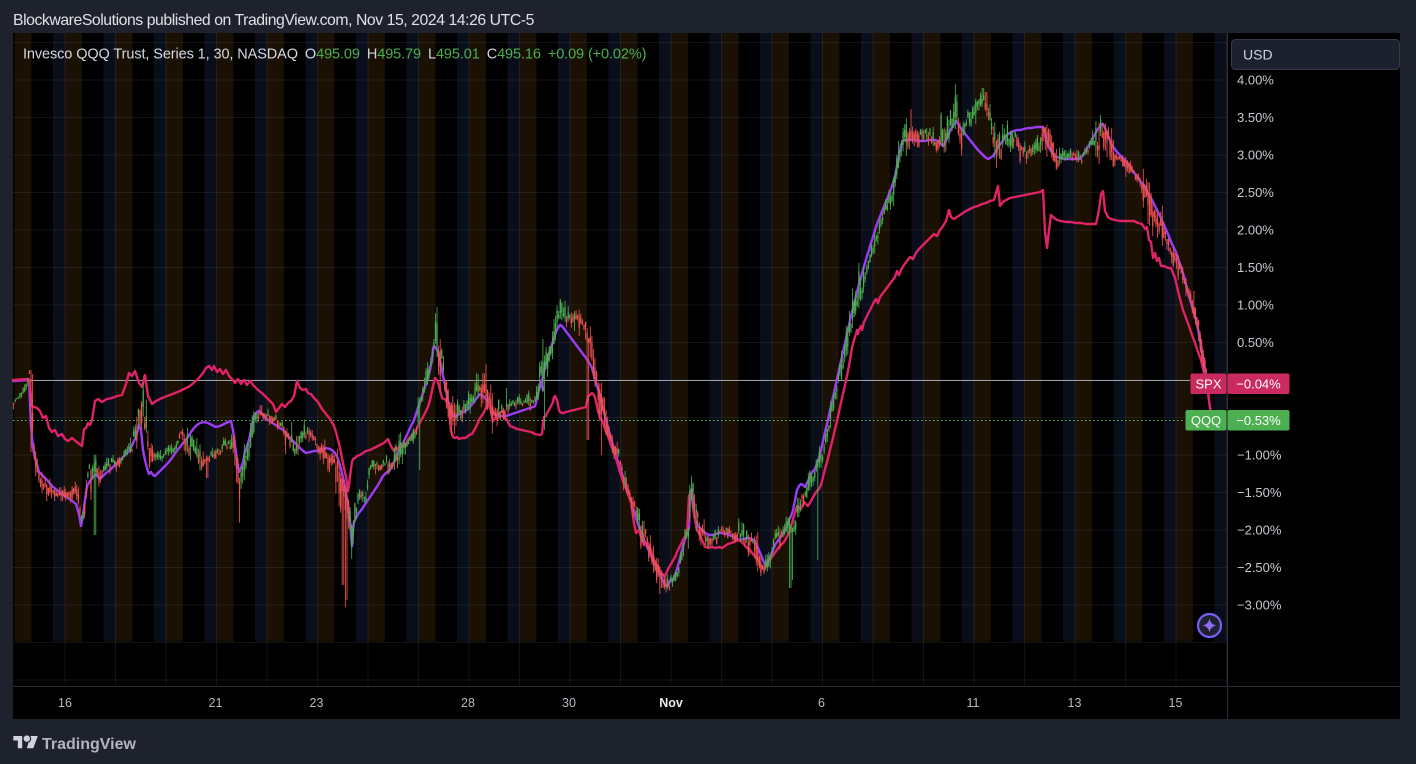  Describe the element at coordinates (1255, 342) in the screenshot. I see `svg-text: 0.50%` at that location.